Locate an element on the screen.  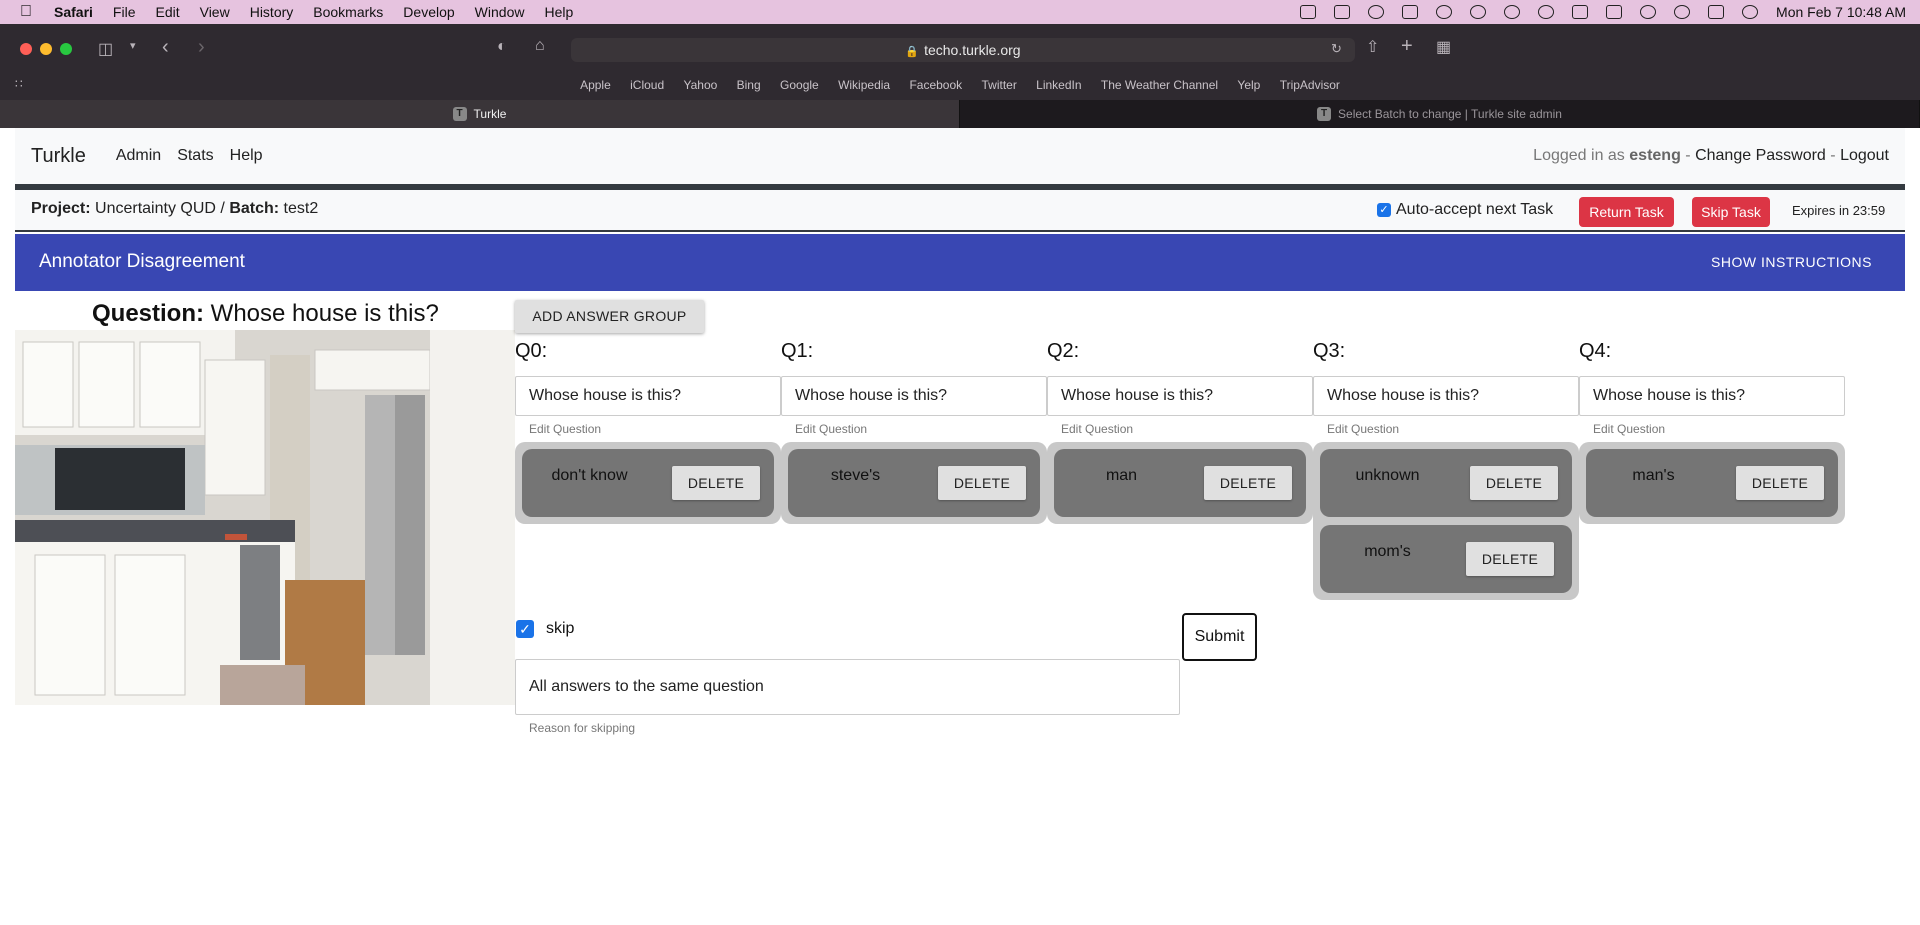
favorite-wikipedia: Wikipedia is located at coordinates (864, 85).